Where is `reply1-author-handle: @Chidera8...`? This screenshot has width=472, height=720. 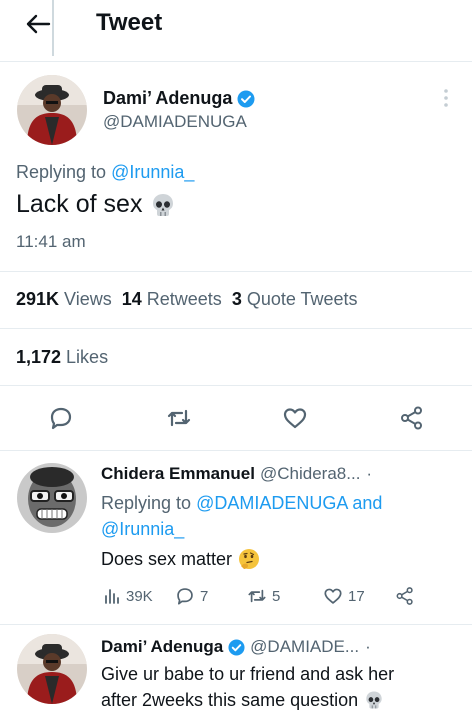
reply1-author-handle: @Chidera8... is located at coordinates (310, 474).